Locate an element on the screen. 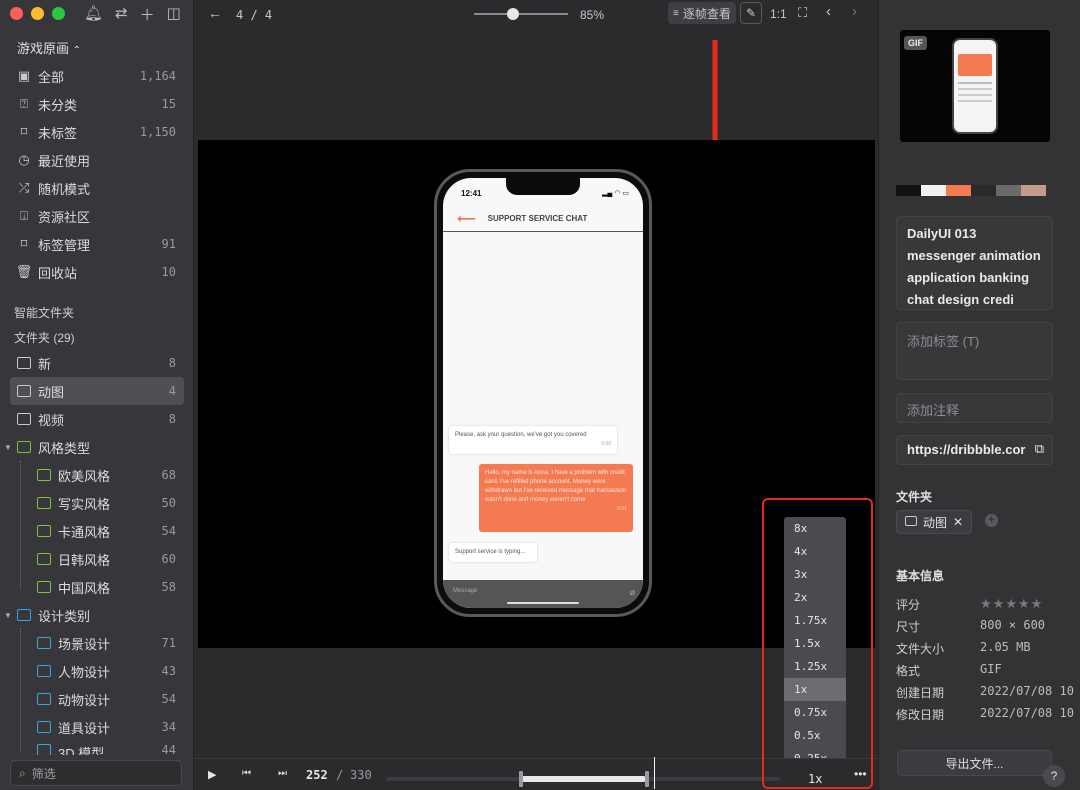 This screenshot has height=790, width=1080. folder-realistic: 写实风格 50 is located at coordinates (97, 503).